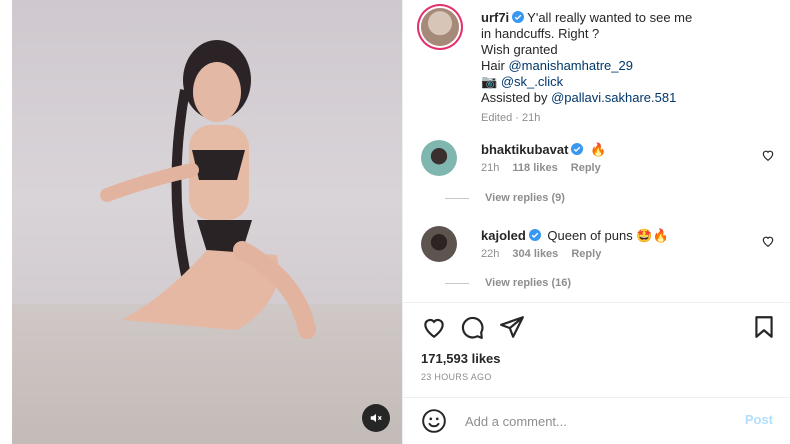 This screenshot has width=790, height=444. What do you see at coordinates (524, 149) in the screenshot?
I see `commenter-username: bhaktikubavat` at bounding box center [524, 149].